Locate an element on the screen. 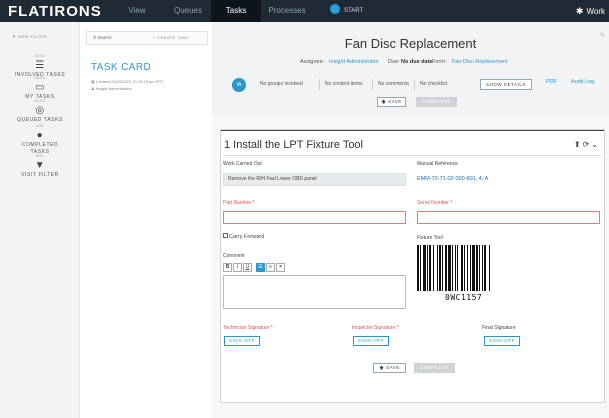 This screenshot has height=418, width=609. work-label: Work is located at coordinates (595, 11).